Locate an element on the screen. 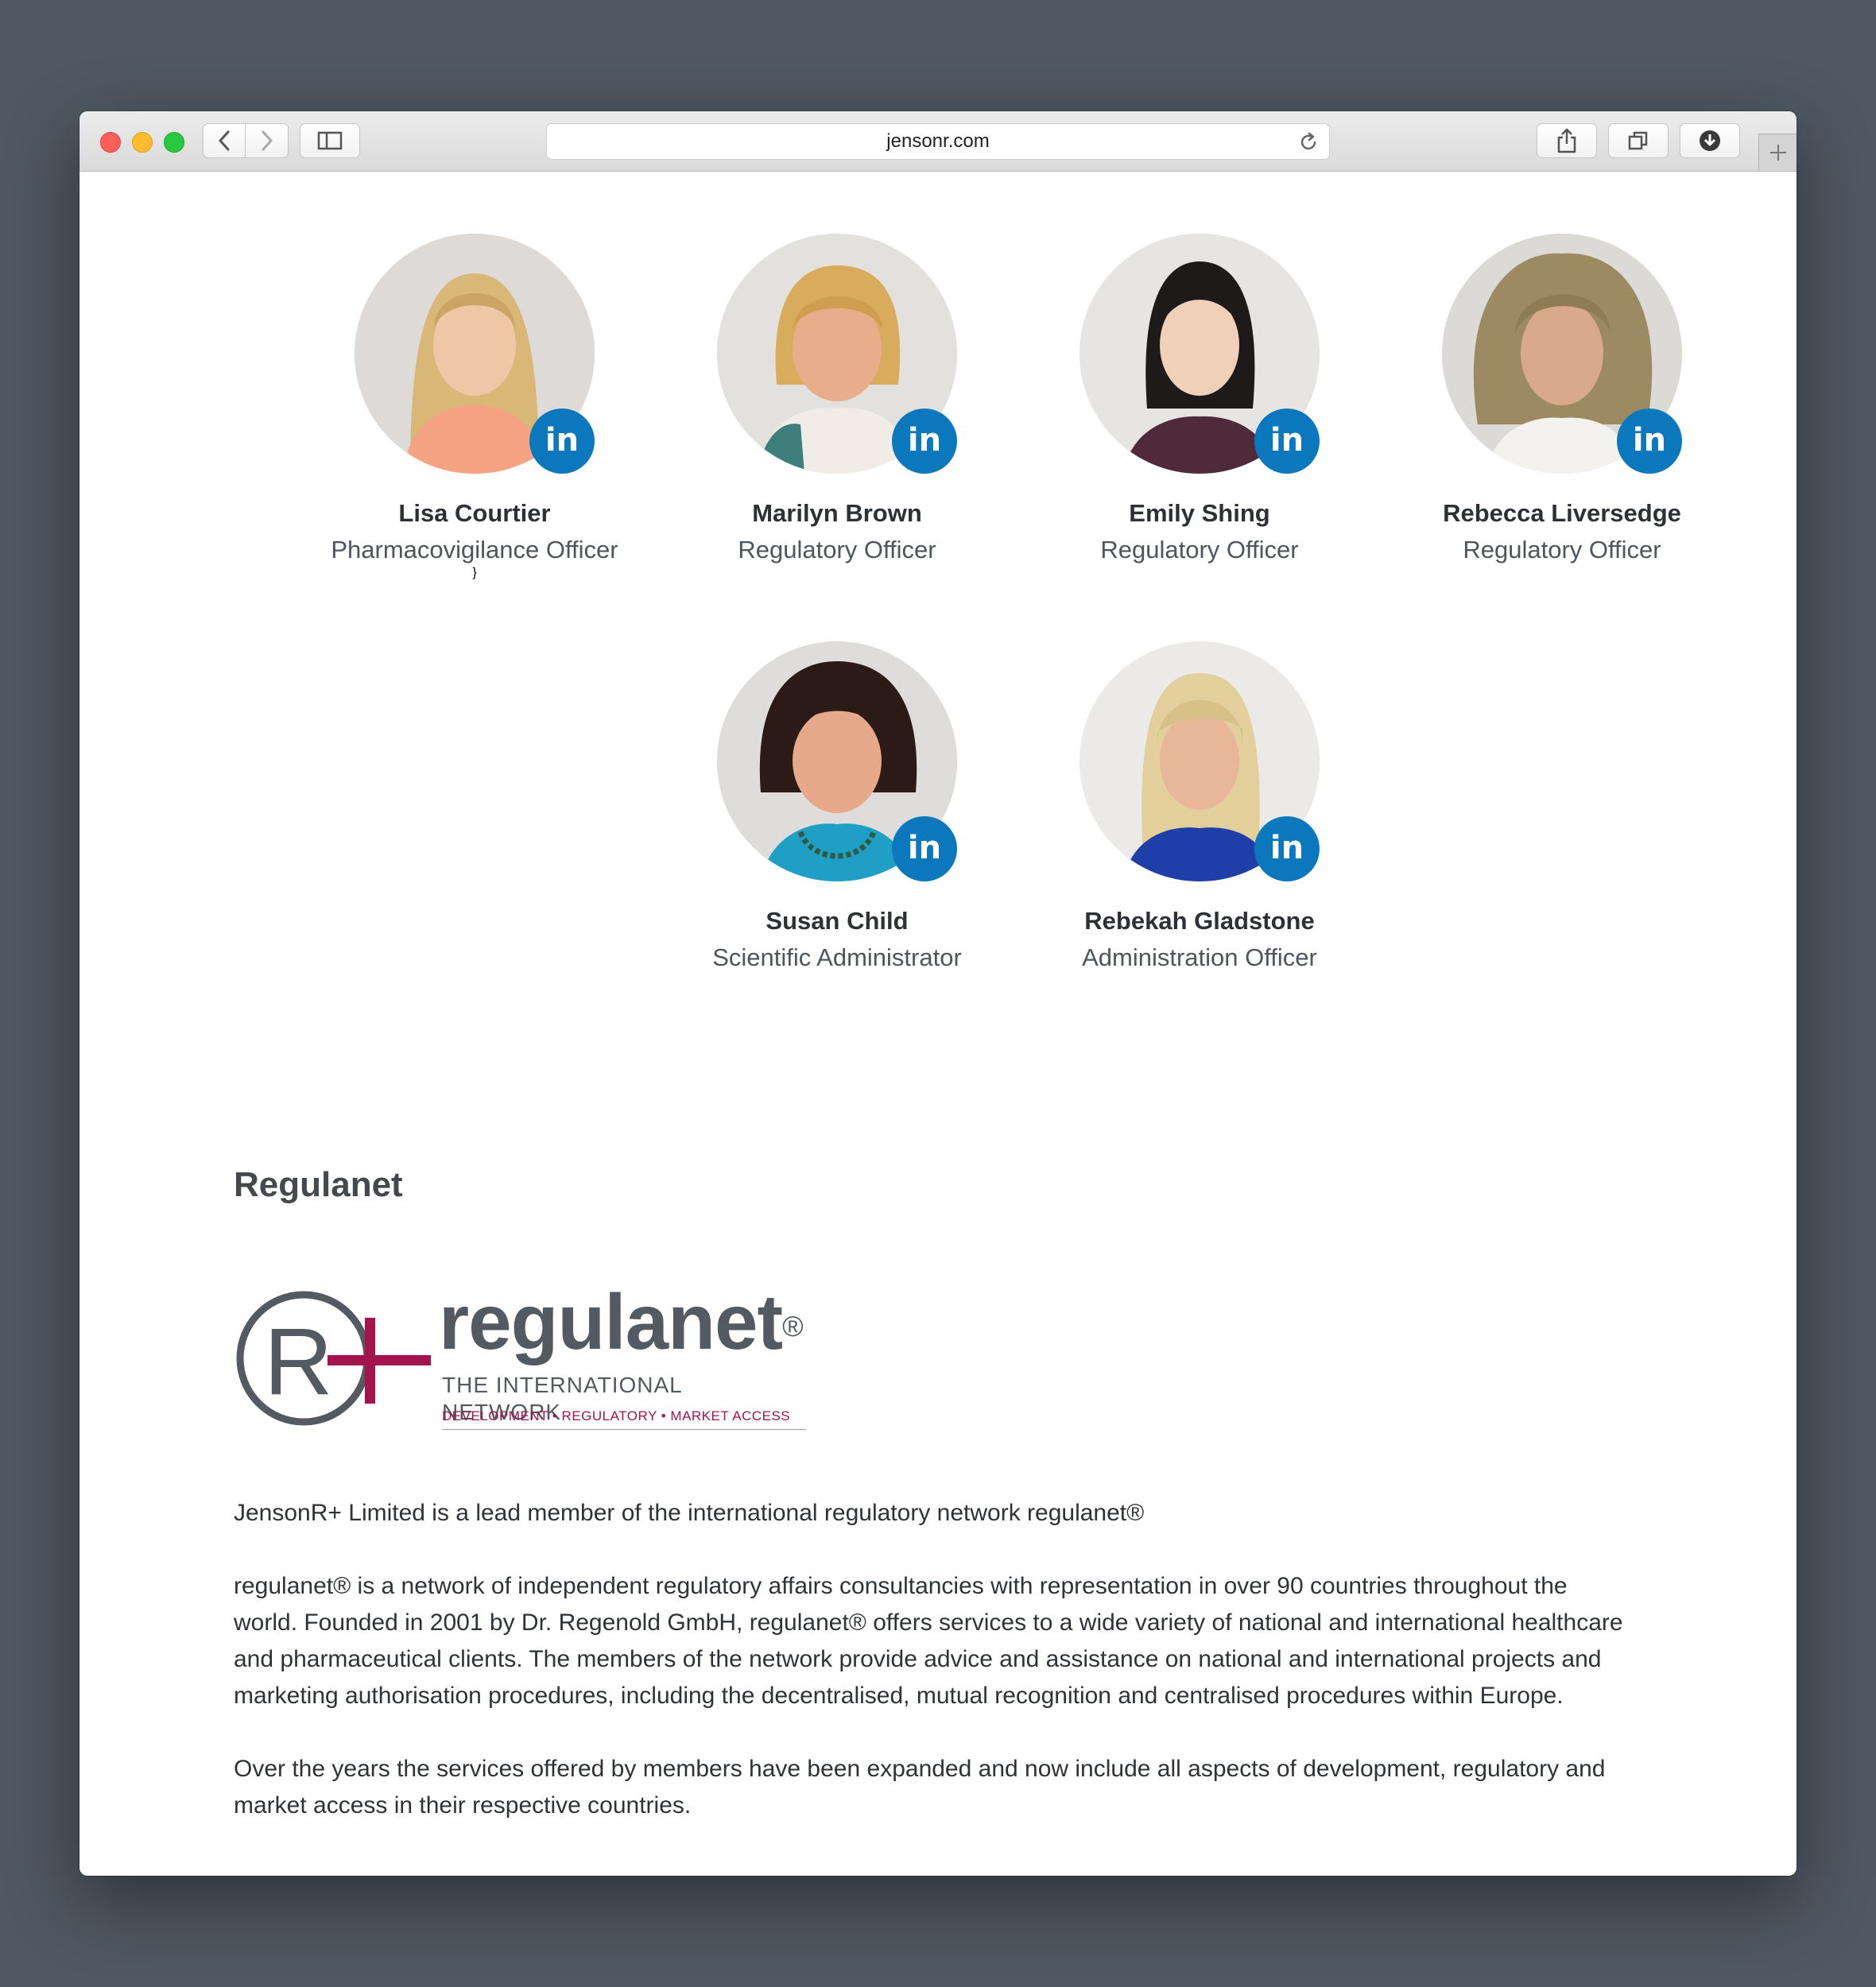 The height and width of the screenshot is (1987, 1876). logo-services: DEVELOPMENT • REGULATORY • MARKET ACCESS is located at coordinates (616, 1415).